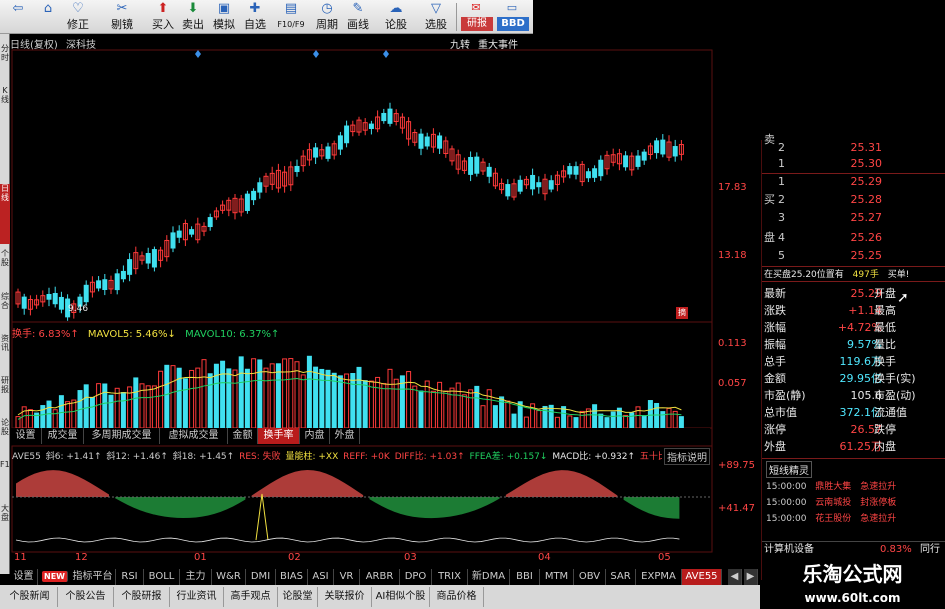 This screenshot has height=609, width=945. Describe the element at coordinates (489, 577) in the screenshot. I see `indicator-new-dma: 新DMA` at that location.